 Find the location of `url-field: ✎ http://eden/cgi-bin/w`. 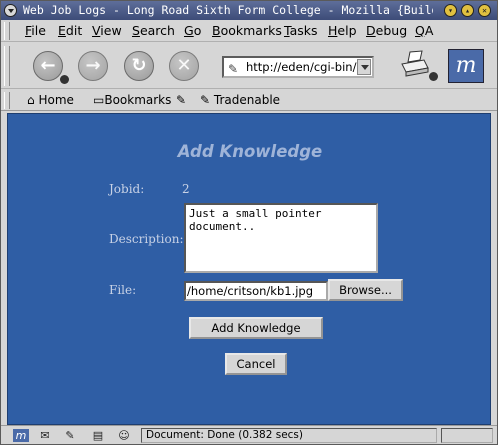

url-field: ✎ http://eden/cgi-bin/w is located at coordinates (298, 67).